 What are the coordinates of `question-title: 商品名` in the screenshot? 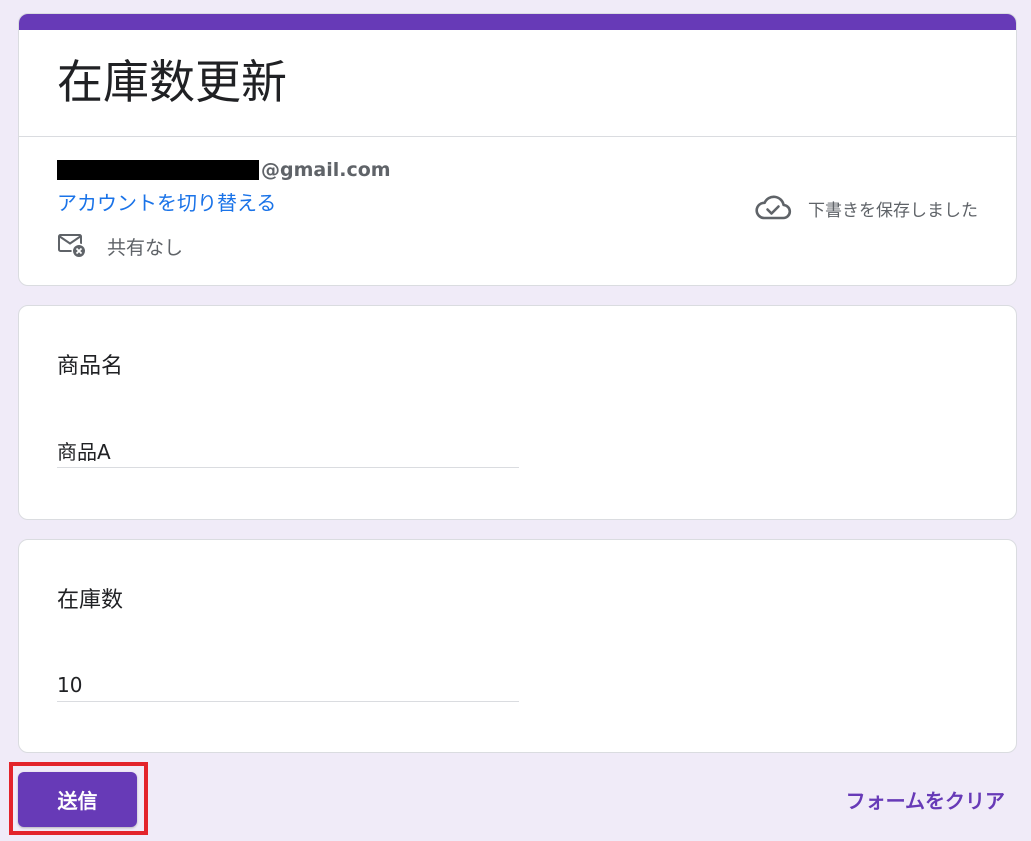 It's located at (90, 366).